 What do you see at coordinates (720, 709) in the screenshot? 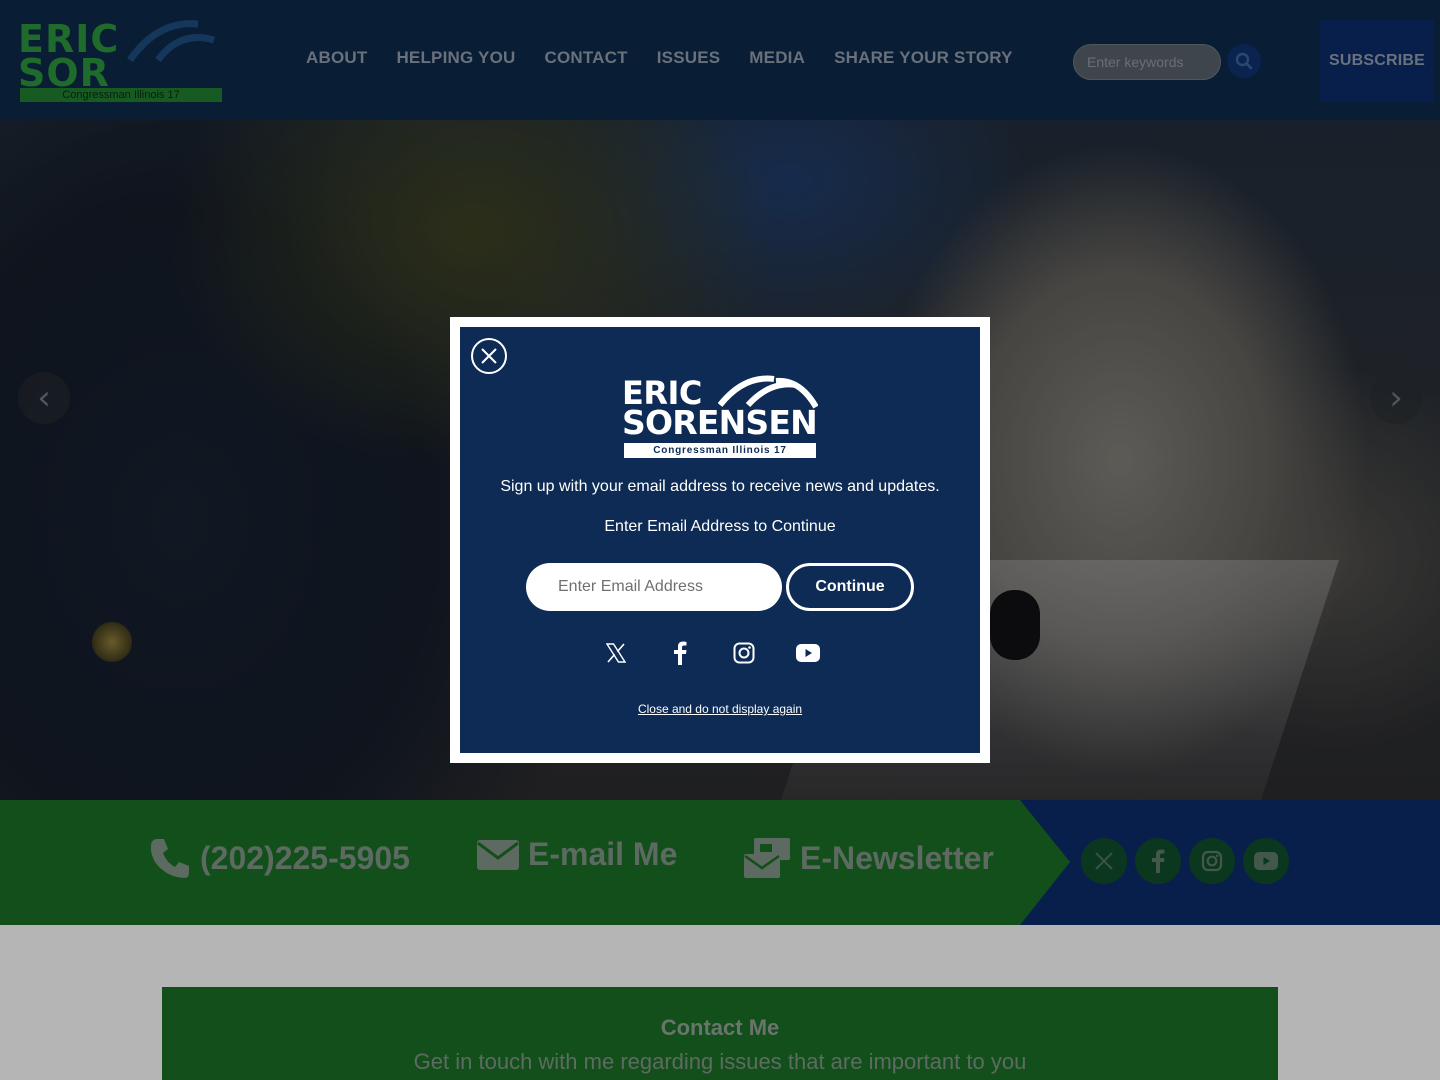
I see `close-do-not-display-link: Close and do not display again` at bounding box center [720, 709].